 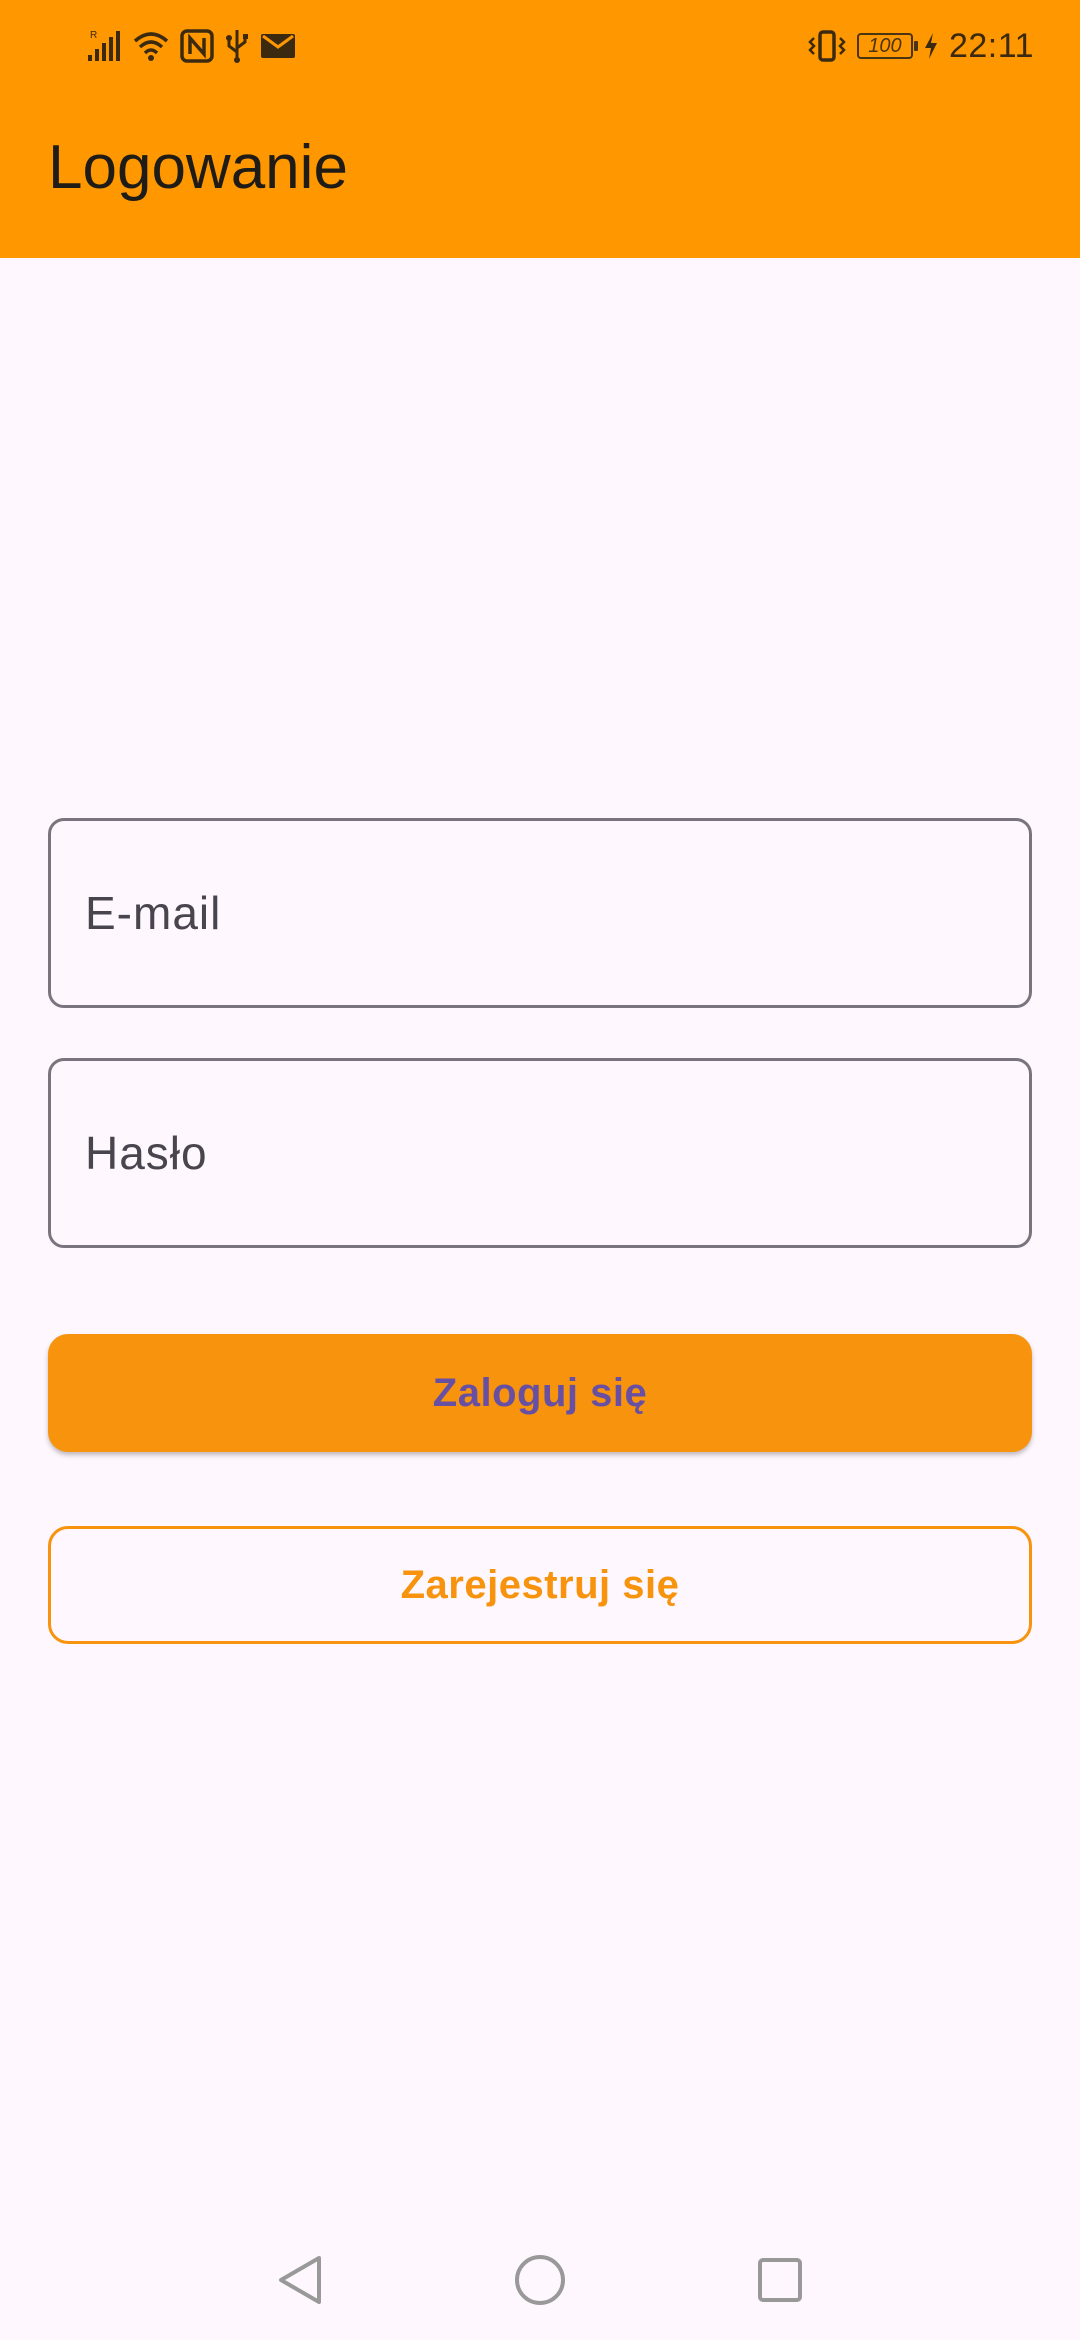 What do you see at coordinates (540, 129) in the screenshot?
I see `app-header: R 100 22:11 Logowanie` at bounding box center [540, 129].